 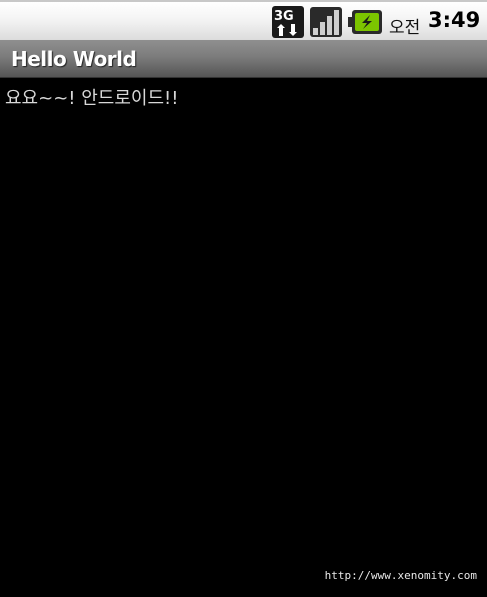 I want to click on app-title: Hello World, so click(x=74, y=59).